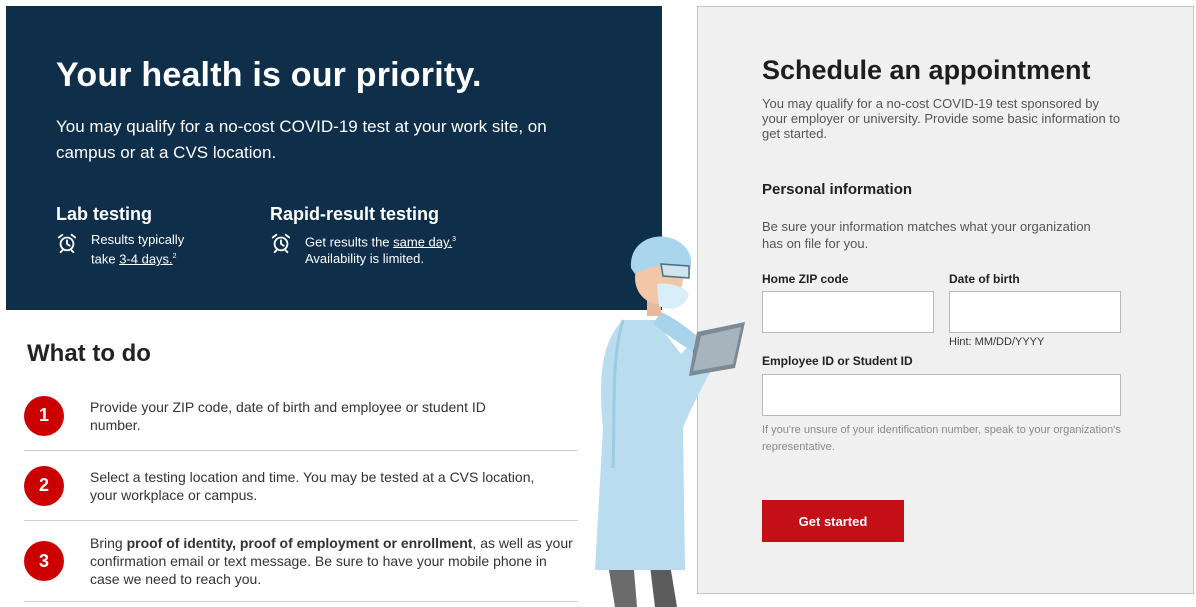  I want to click on rapid-text-before: Get results the, so click(349, 242).